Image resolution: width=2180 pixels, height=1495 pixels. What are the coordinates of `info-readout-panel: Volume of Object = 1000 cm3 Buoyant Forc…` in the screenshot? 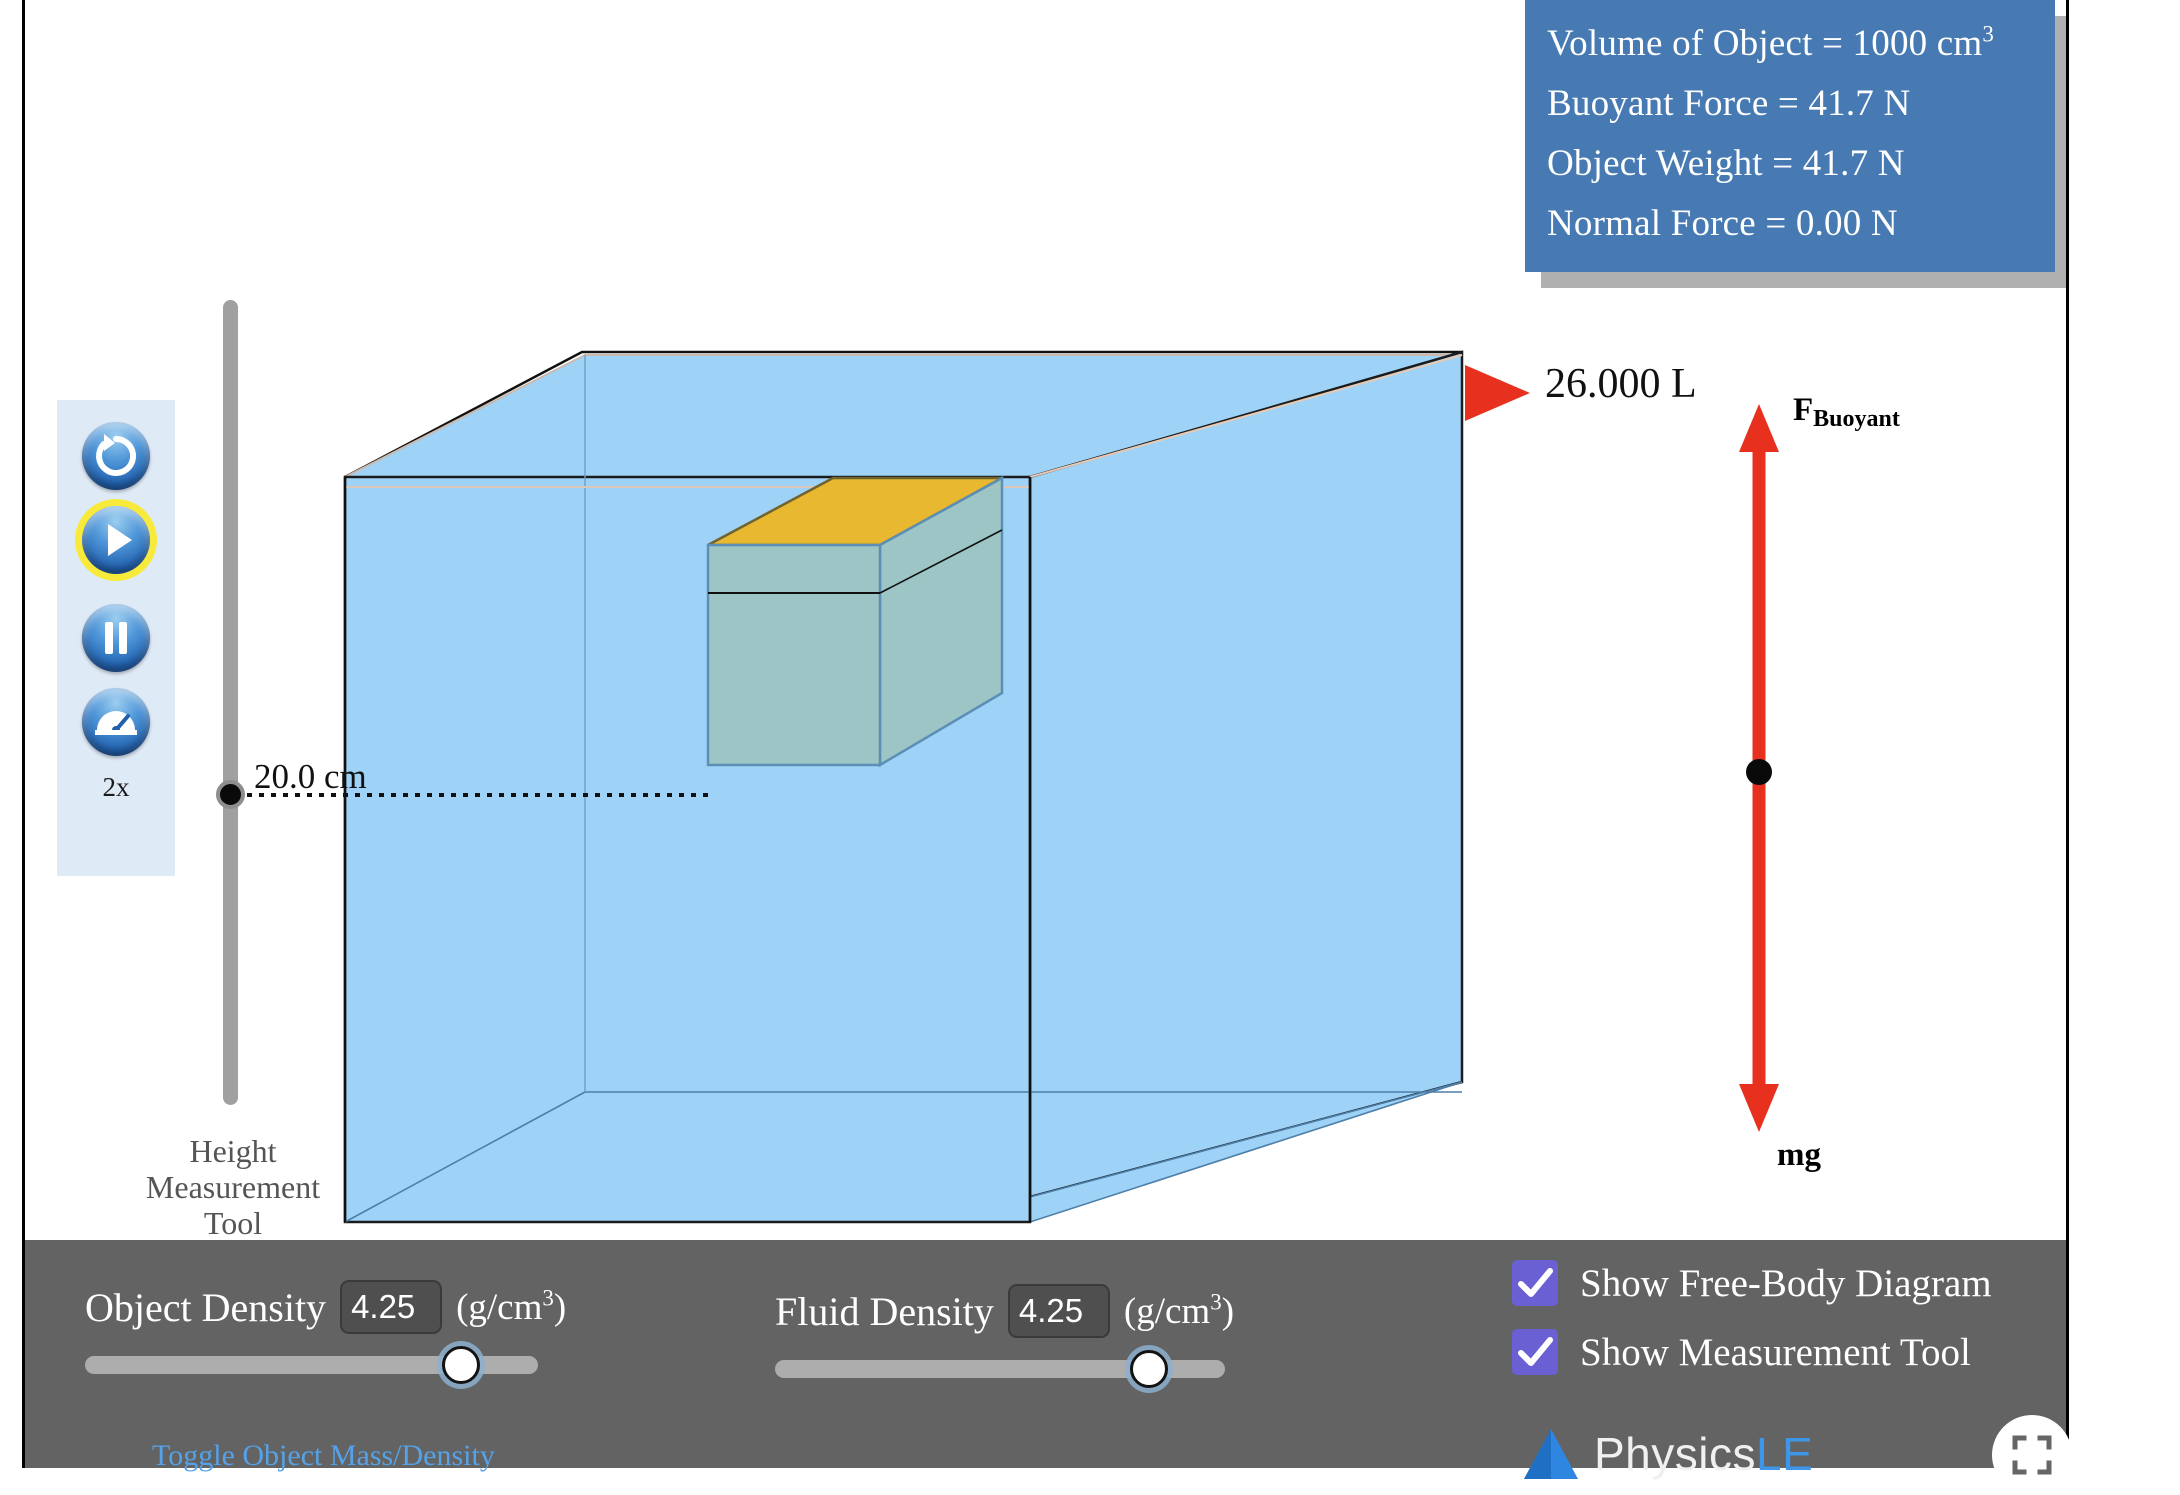 It's located at (1790, 136).